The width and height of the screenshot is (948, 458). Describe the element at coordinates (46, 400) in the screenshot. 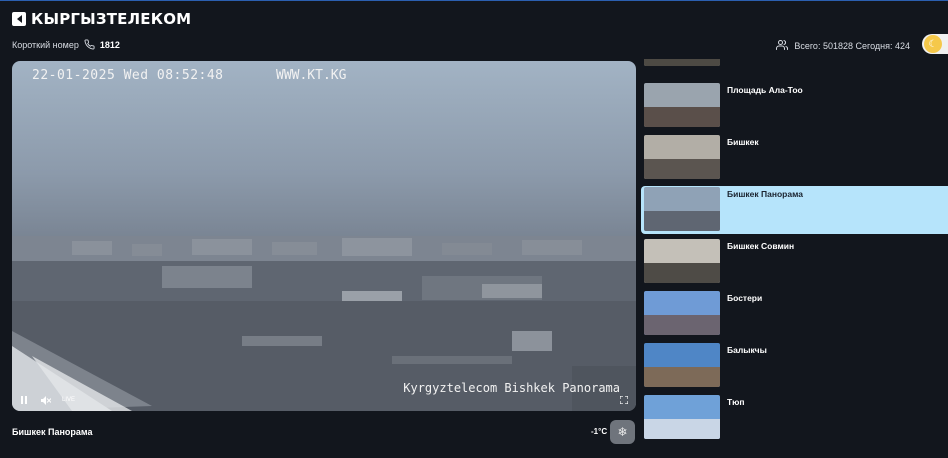

I see `mute-icon` at that location.